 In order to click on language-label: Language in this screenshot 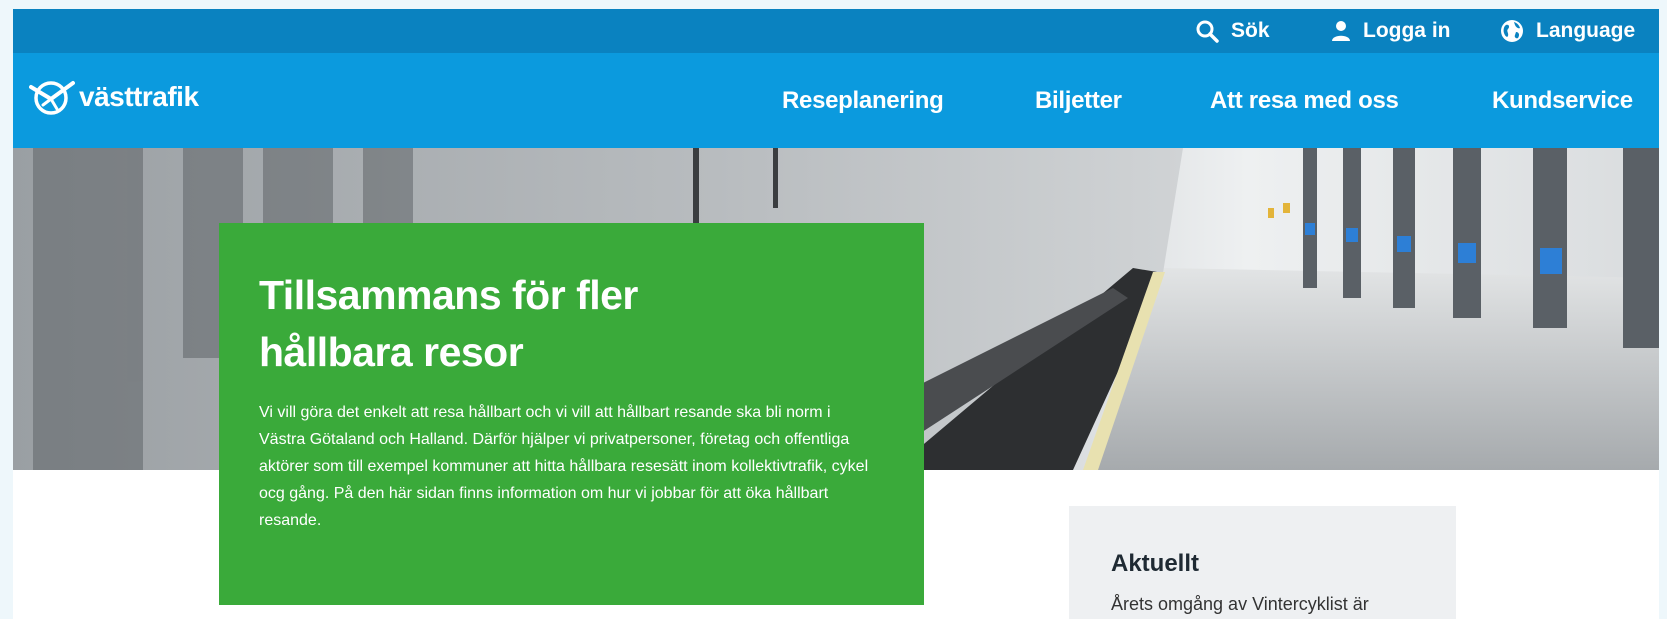, I will do `click(1586, 30)`.